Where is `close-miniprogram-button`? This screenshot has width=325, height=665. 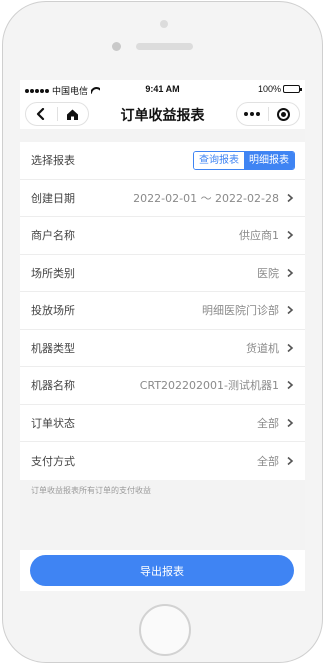 close-miniprogram-button is located at coordinates (284, 114).